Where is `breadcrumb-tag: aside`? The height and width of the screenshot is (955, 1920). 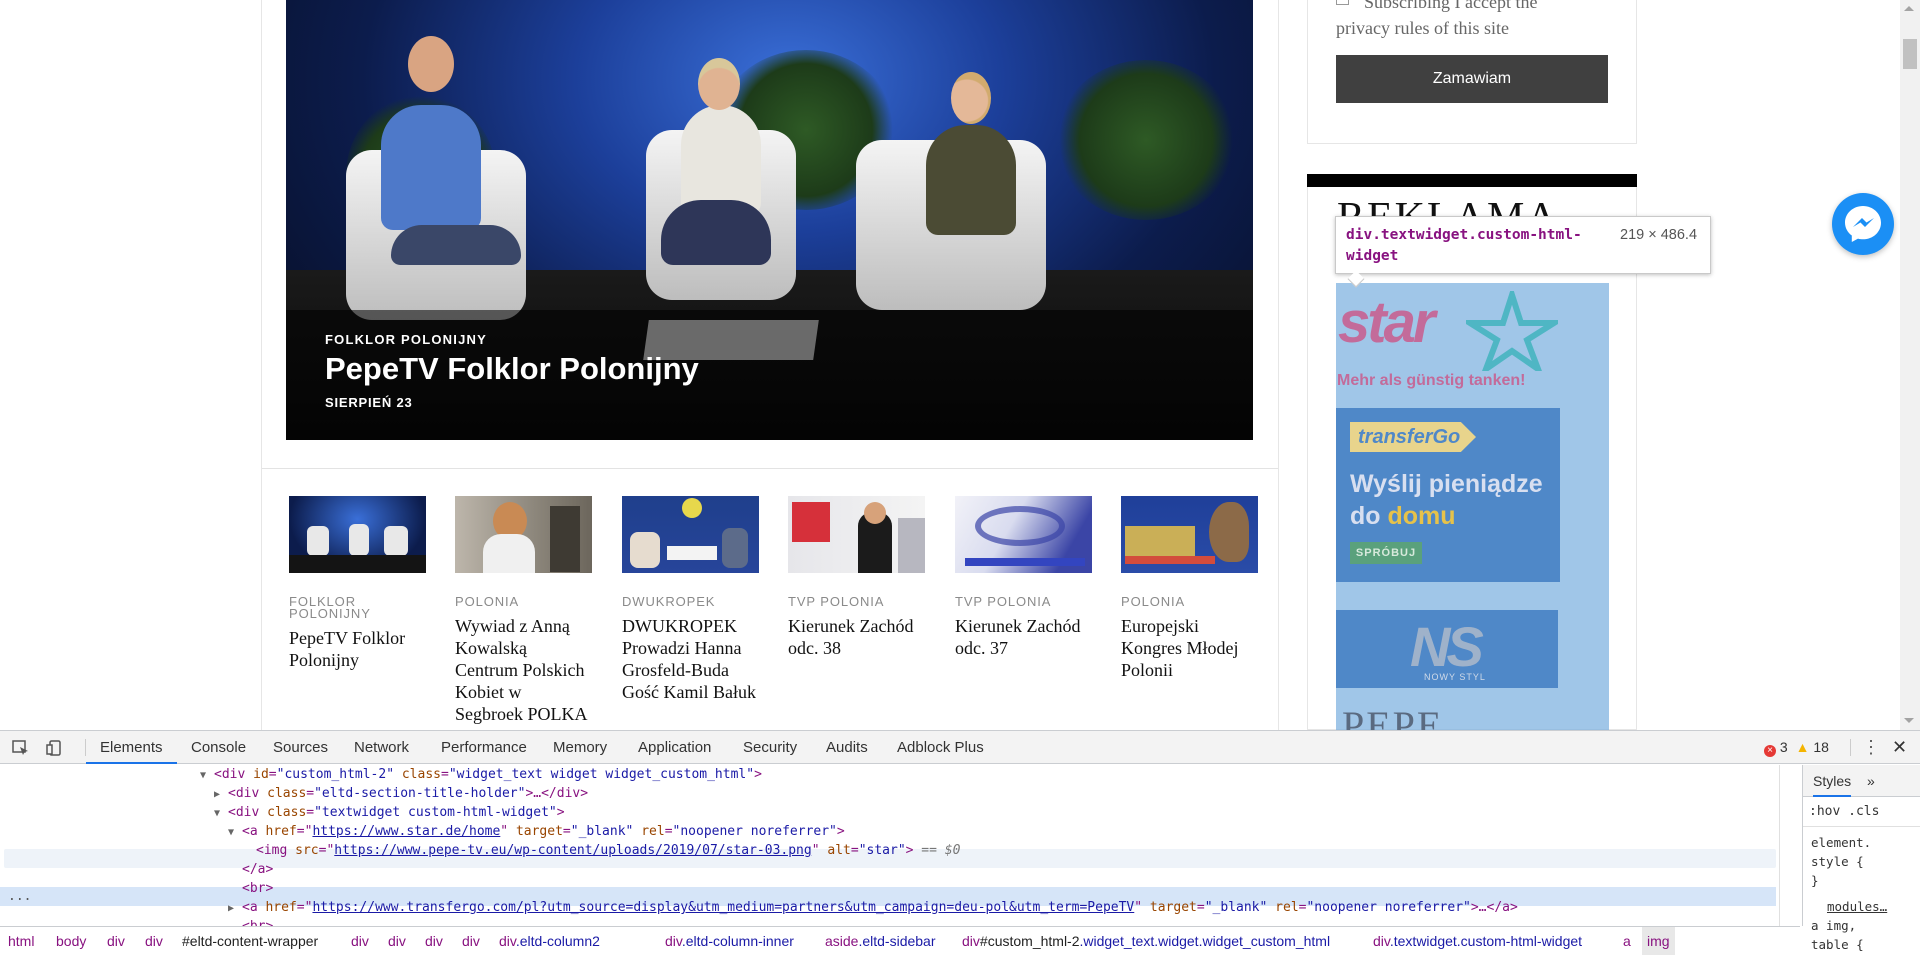 breadcrumb-tag: aside is located at coordinates (842, 941).